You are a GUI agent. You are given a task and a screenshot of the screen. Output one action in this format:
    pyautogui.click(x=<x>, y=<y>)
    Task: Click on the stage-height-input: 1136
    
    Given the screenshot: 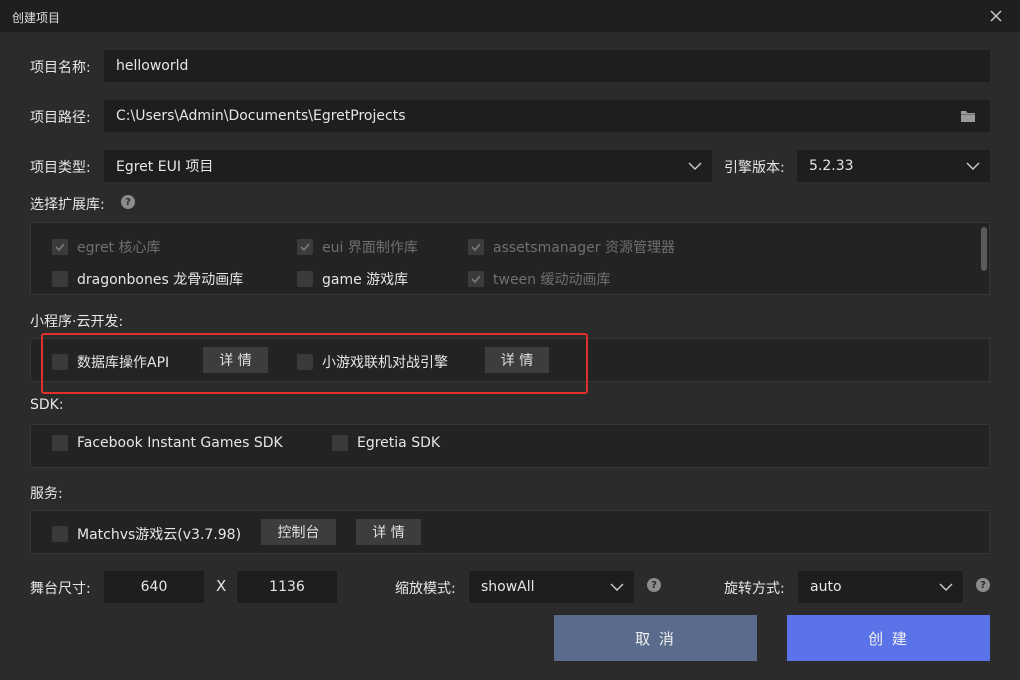 What is the action you would take?
    pyautogui.click(x=287, y=587)
    